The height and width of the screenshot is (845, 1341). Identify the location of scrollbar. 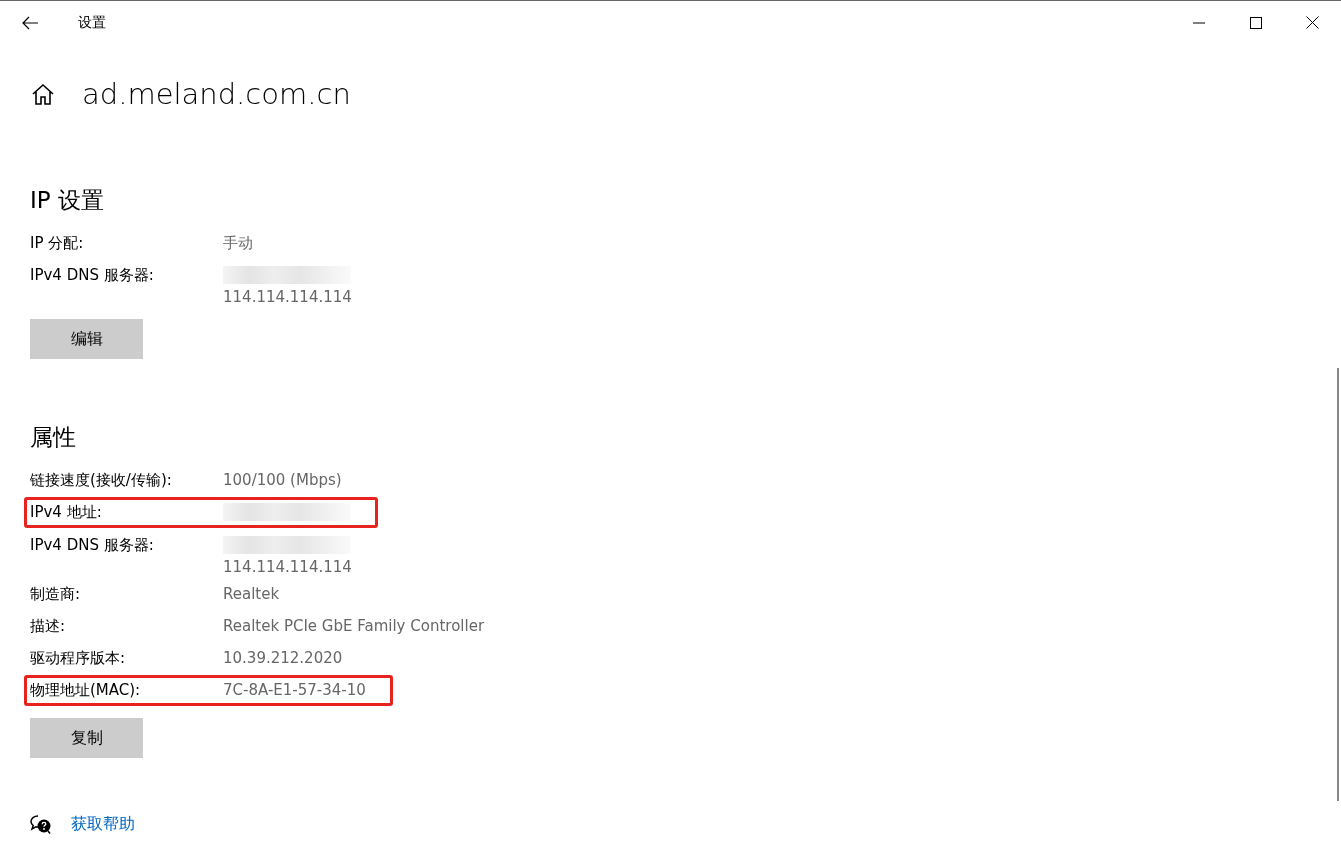
(1338, 584).